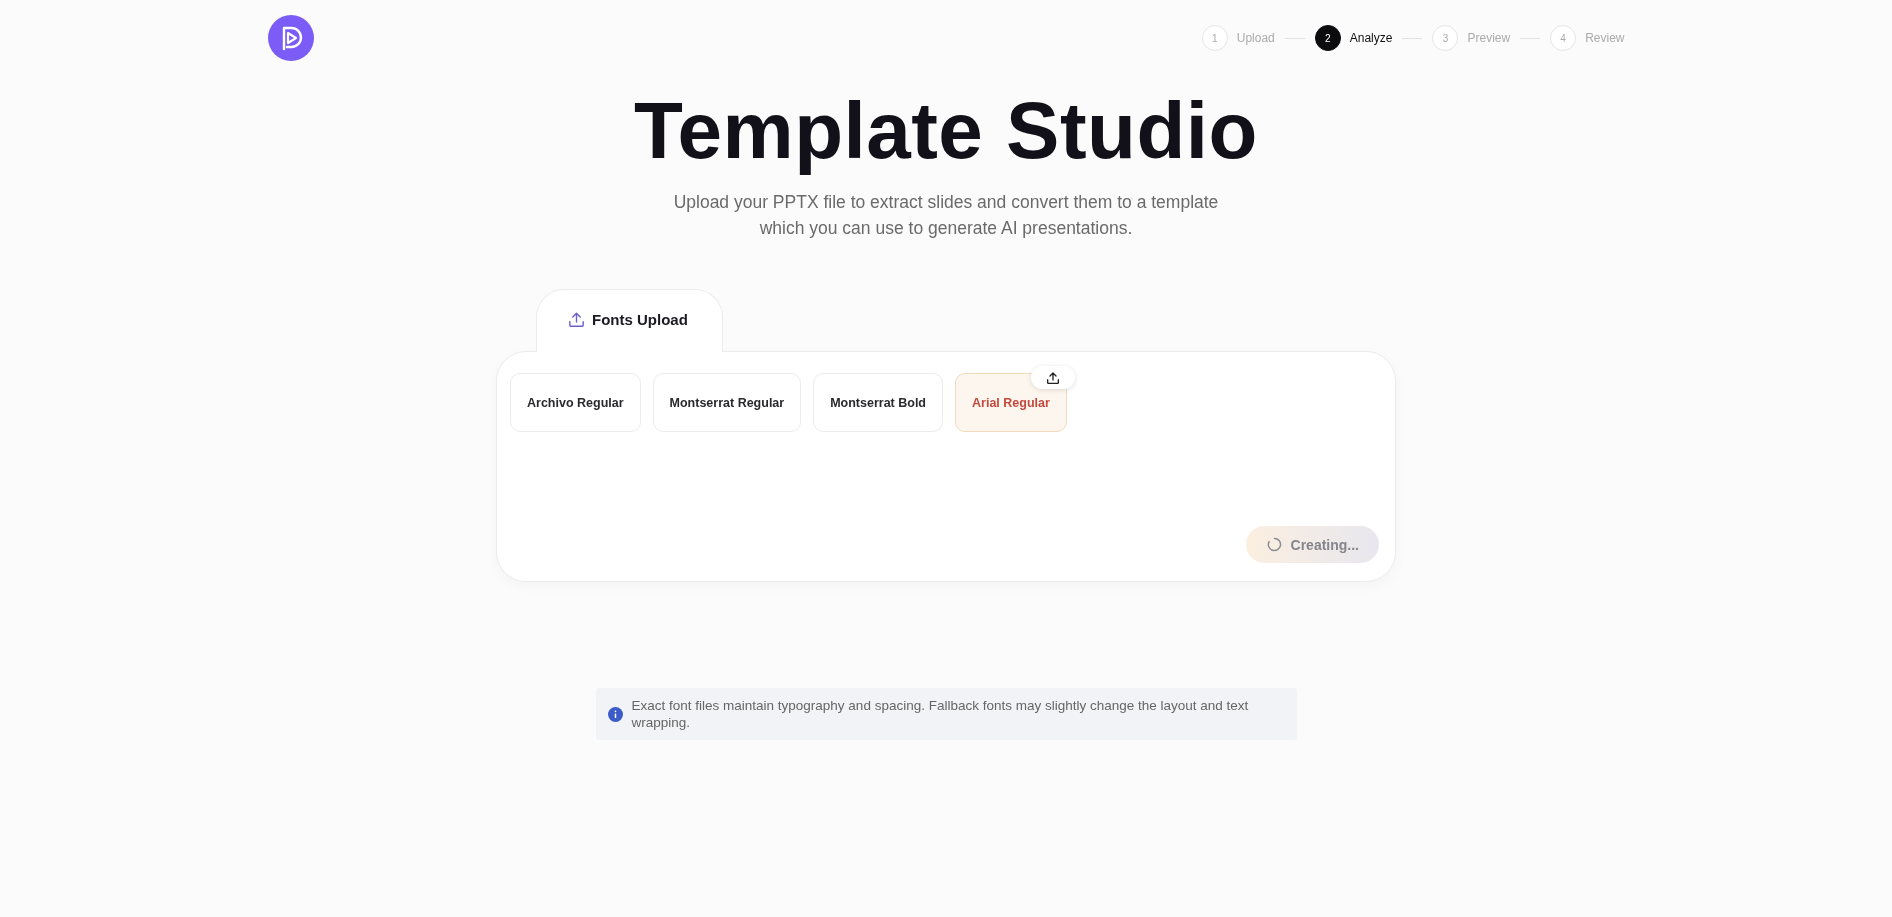 This screenshot has width=1892, height=917. I want to click on step-label: Upload, so click(1255, 38).